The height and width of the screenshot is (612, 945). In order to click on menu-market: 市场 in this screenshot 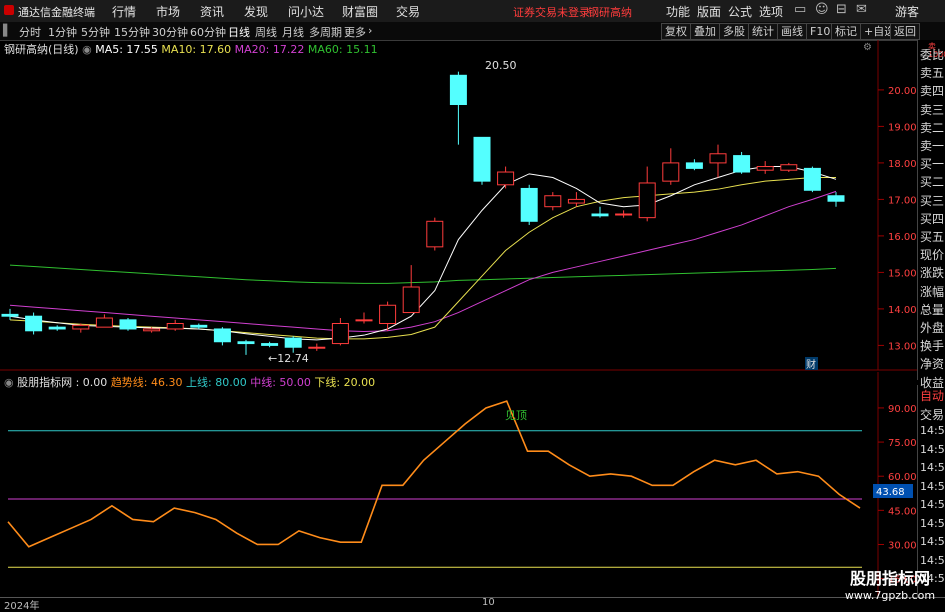, I will do `click(168, 11)`.